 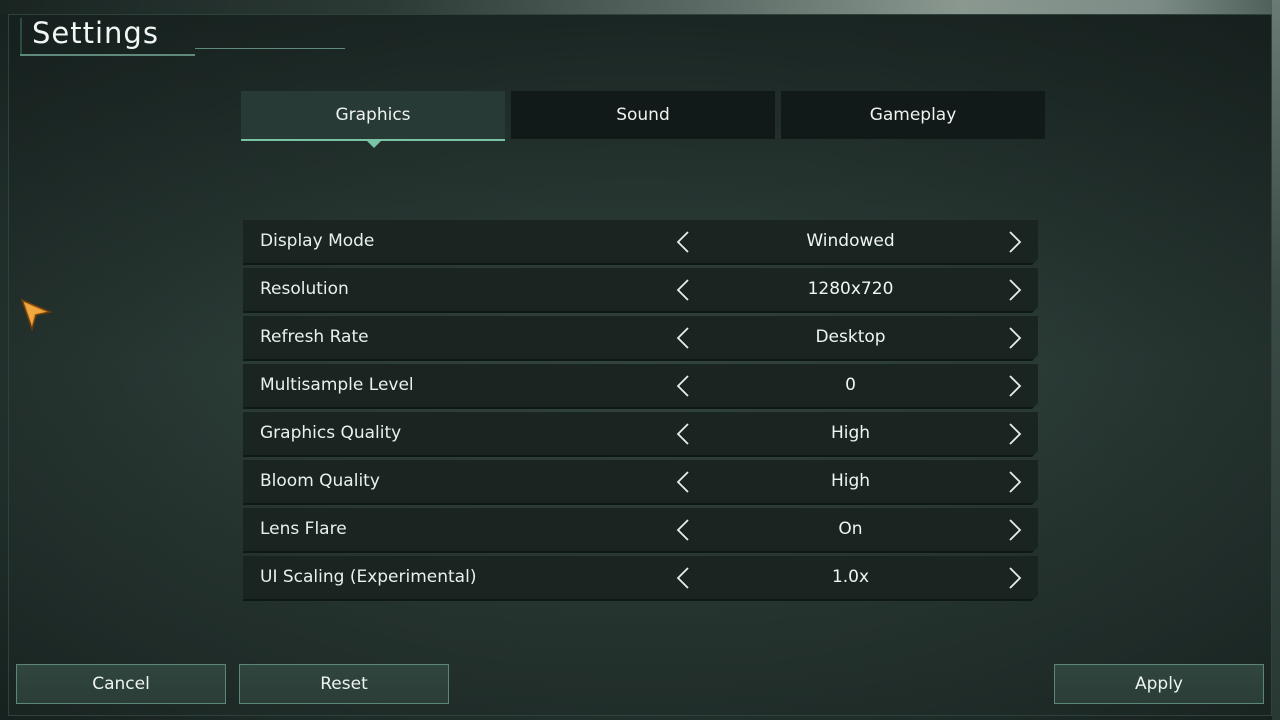 I want to click on setting-row: Display Mode Windowed, so click(x=640, y=242).